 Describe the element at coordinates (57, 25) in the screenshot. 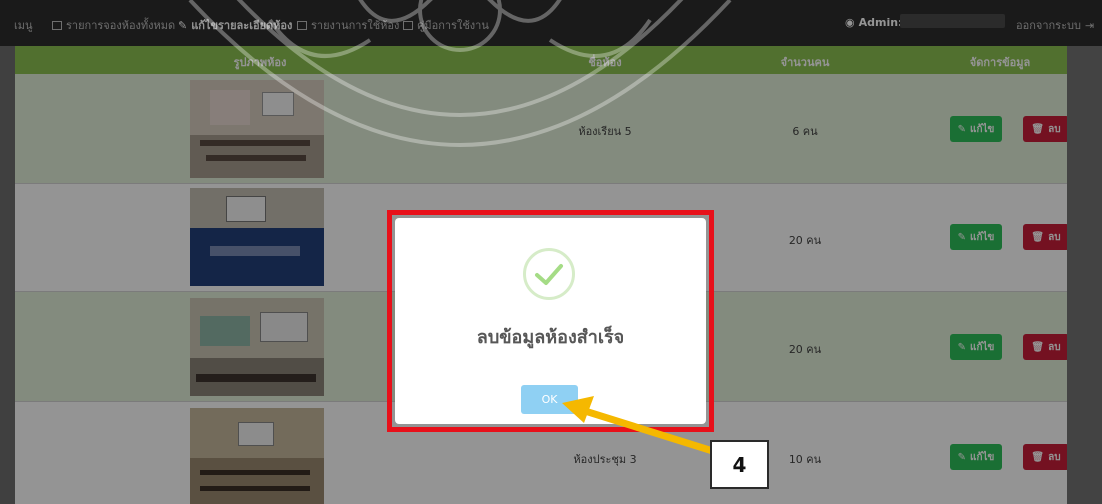

I see `table-icon` at that location.